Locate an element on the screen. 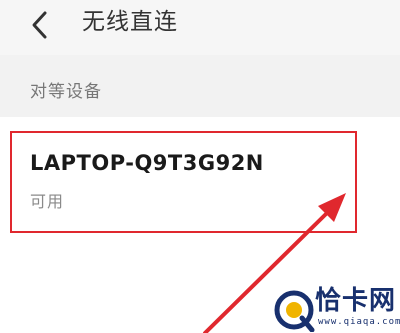 The width and height of the screenshot is (400, 333). watermark-text: 恰卡网 is located at coordinates (356, 301).